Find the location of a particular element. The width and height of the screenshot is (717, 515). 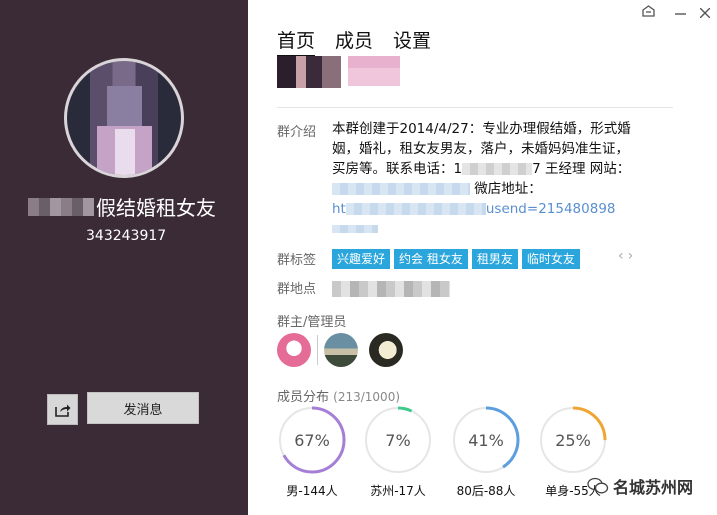

intro-link-suffix: usend=215480898 is located at coordinates (551, 209).